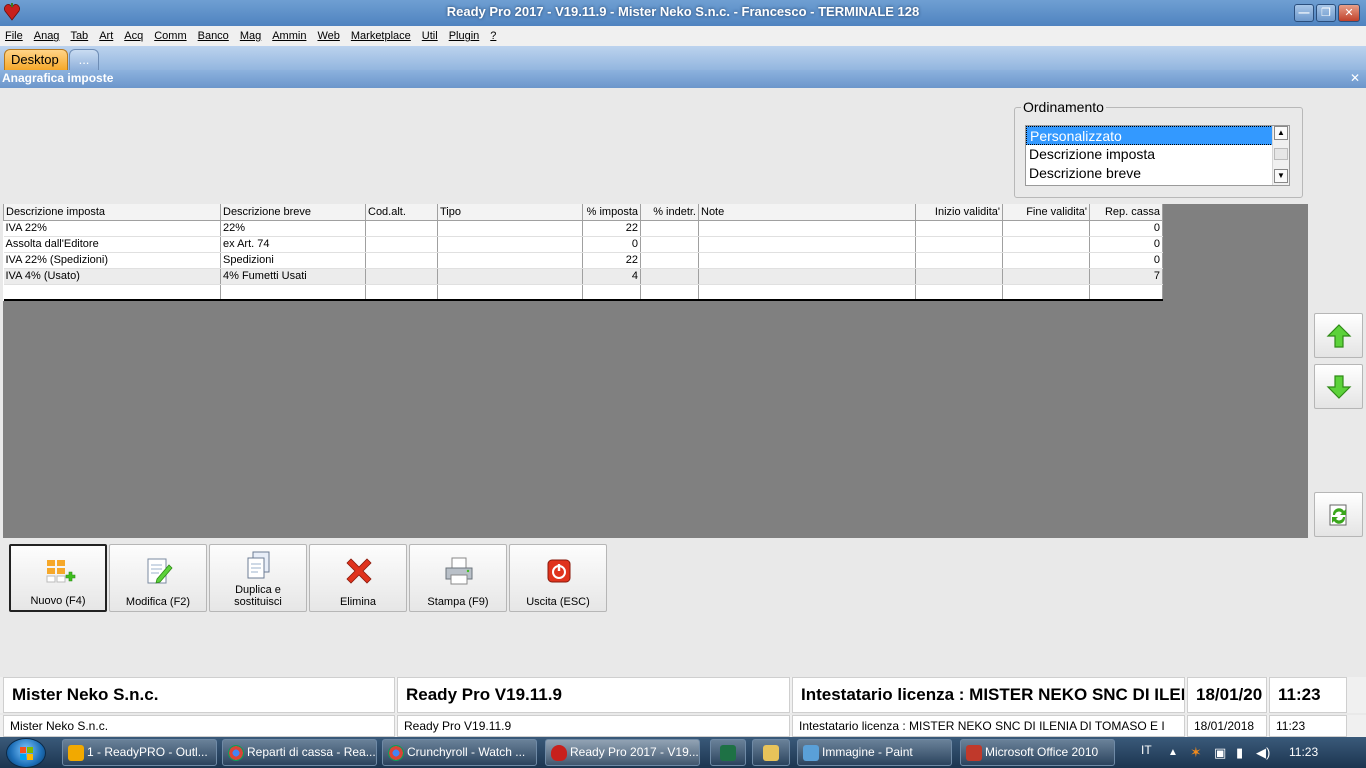 The width and height of the screenshot is (1366, 768). I want to click on menu-comm: Comm, so click(170, 36).